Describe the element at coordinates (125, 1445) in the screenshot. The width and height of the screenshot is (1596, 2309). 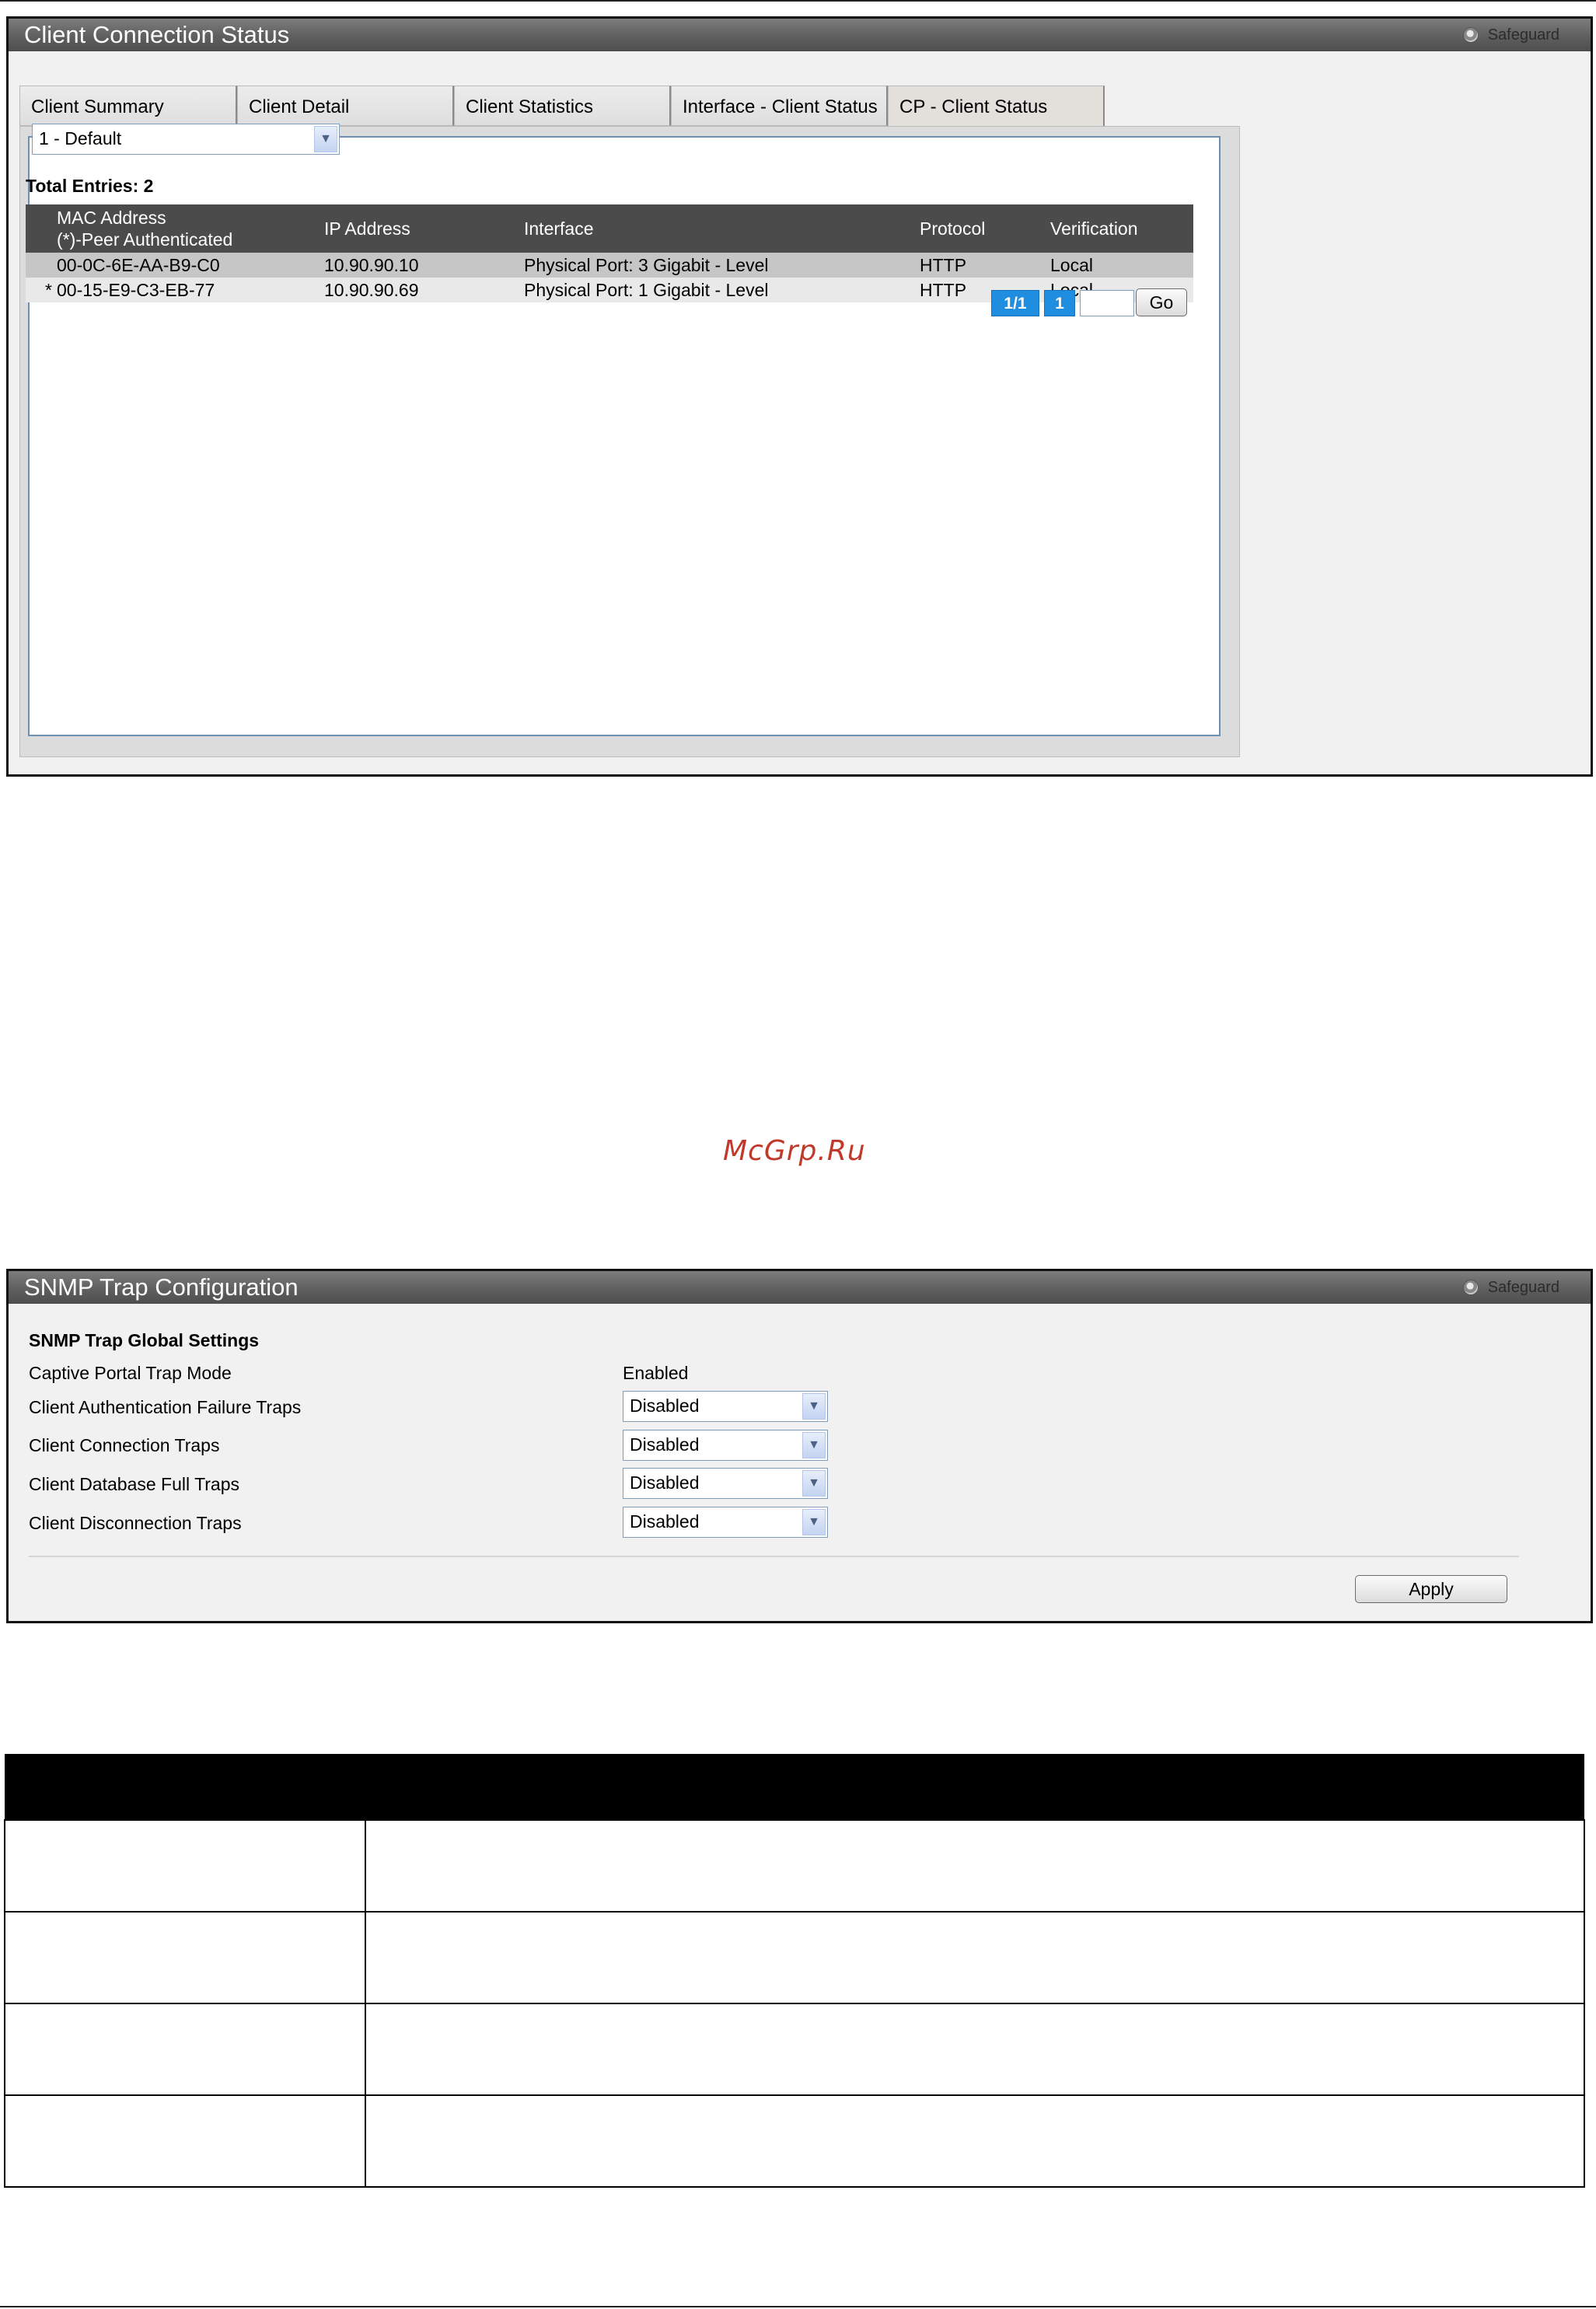
I see `field-label-client-connection-traps: Client Connection Traps` at that location.